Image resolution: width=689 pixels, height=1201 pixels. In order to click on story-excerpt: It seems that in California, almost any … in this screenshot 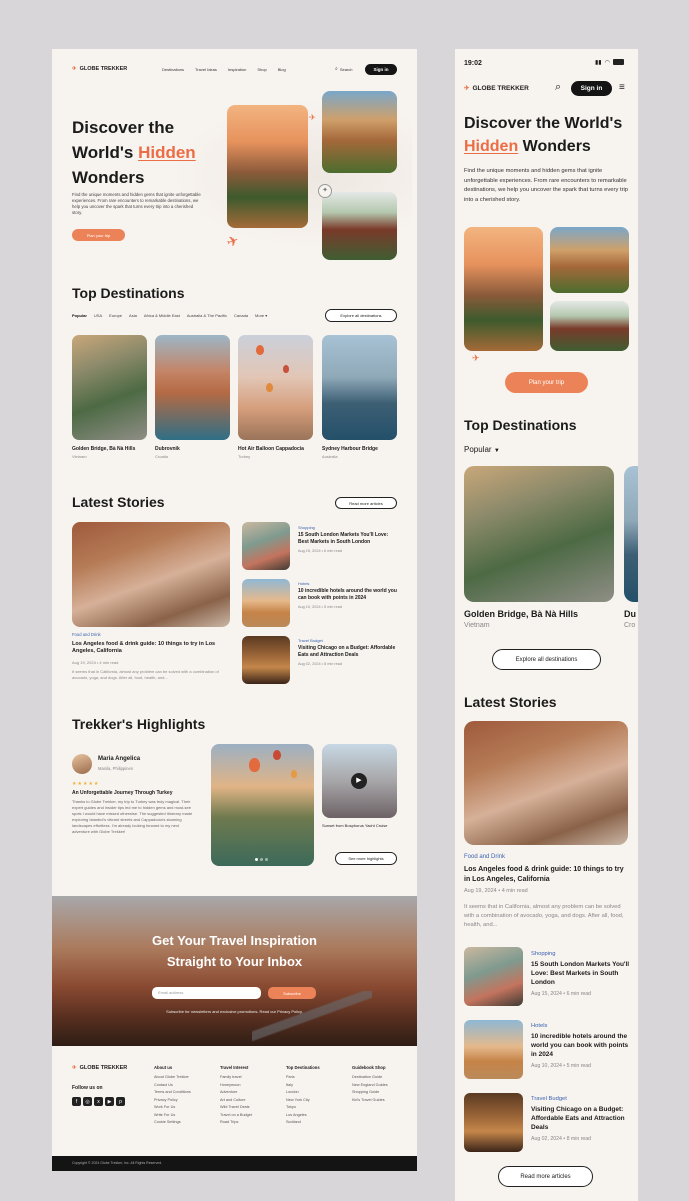, I will do `click(544, 916)`.